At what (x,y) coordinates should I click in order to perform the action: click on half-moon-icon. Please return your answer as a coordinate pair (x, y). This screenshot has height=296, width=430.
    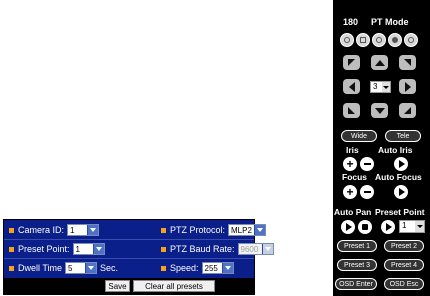
    Looking at the image, I should click on (395, 40).